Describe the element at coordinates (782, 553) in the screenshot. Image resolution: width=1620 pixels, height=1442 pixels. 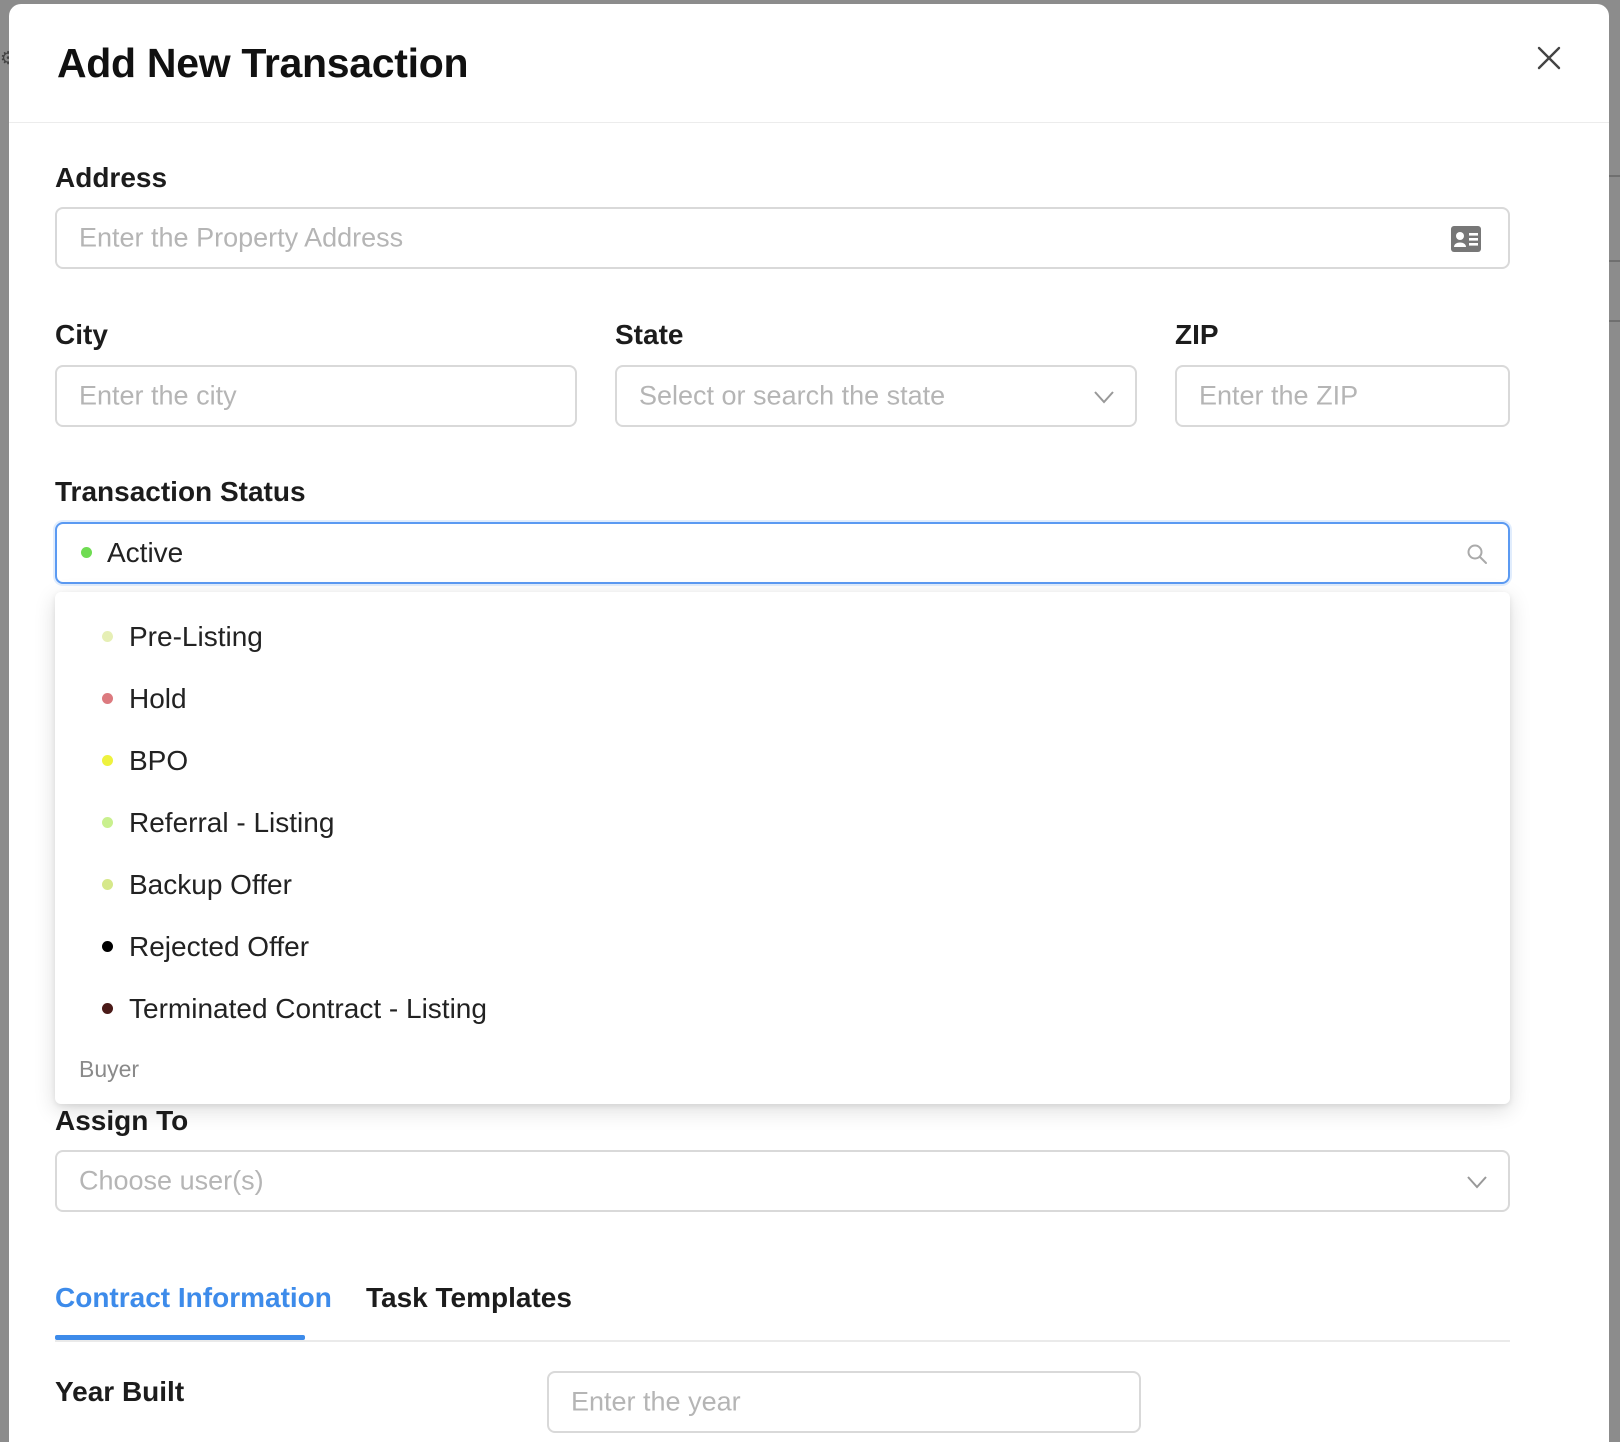
I see `transaction-status-select: Active` at that location.